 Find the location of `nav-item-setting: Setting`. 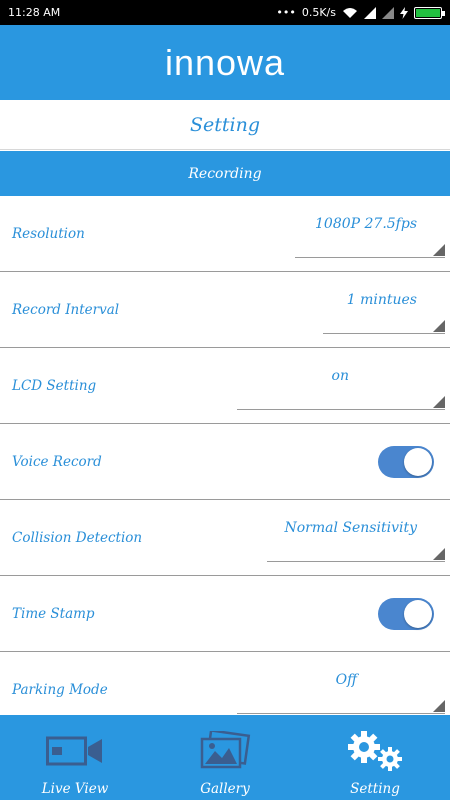

nav-item-setting: Setting is located at coordinates (375, 757).